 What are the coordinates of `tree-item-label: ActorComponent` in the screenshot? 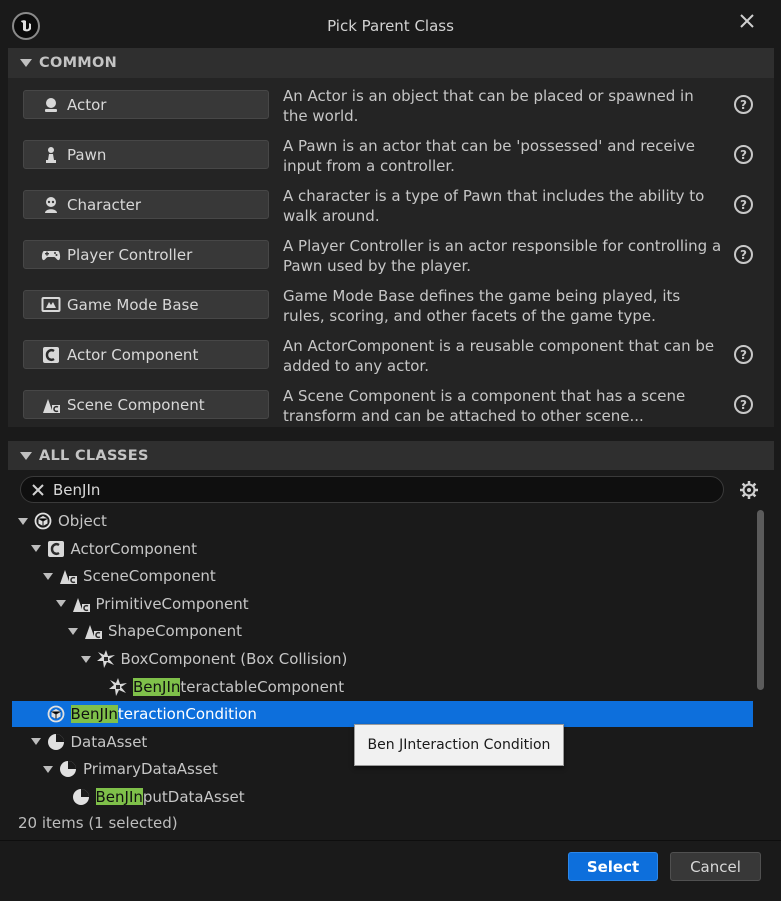 It's located at (134, 549).